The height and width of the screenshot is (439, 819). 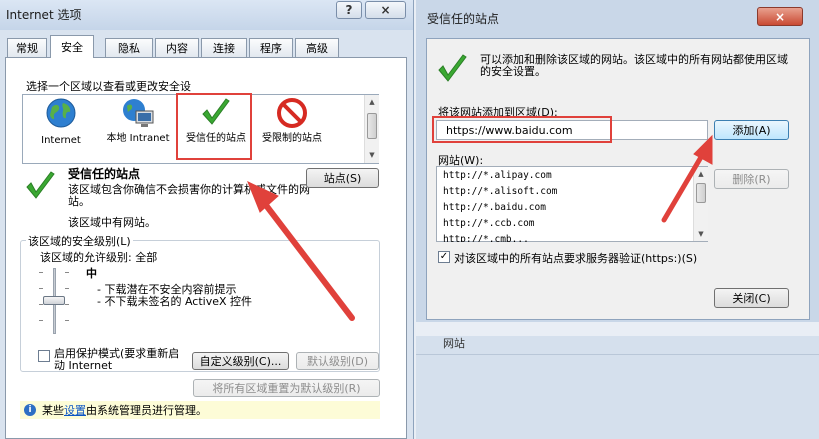 What do you see at coordinates (454, 343) in the screenshot?
I see `background-sites-label: 网站` at bounding box center [454, 343].